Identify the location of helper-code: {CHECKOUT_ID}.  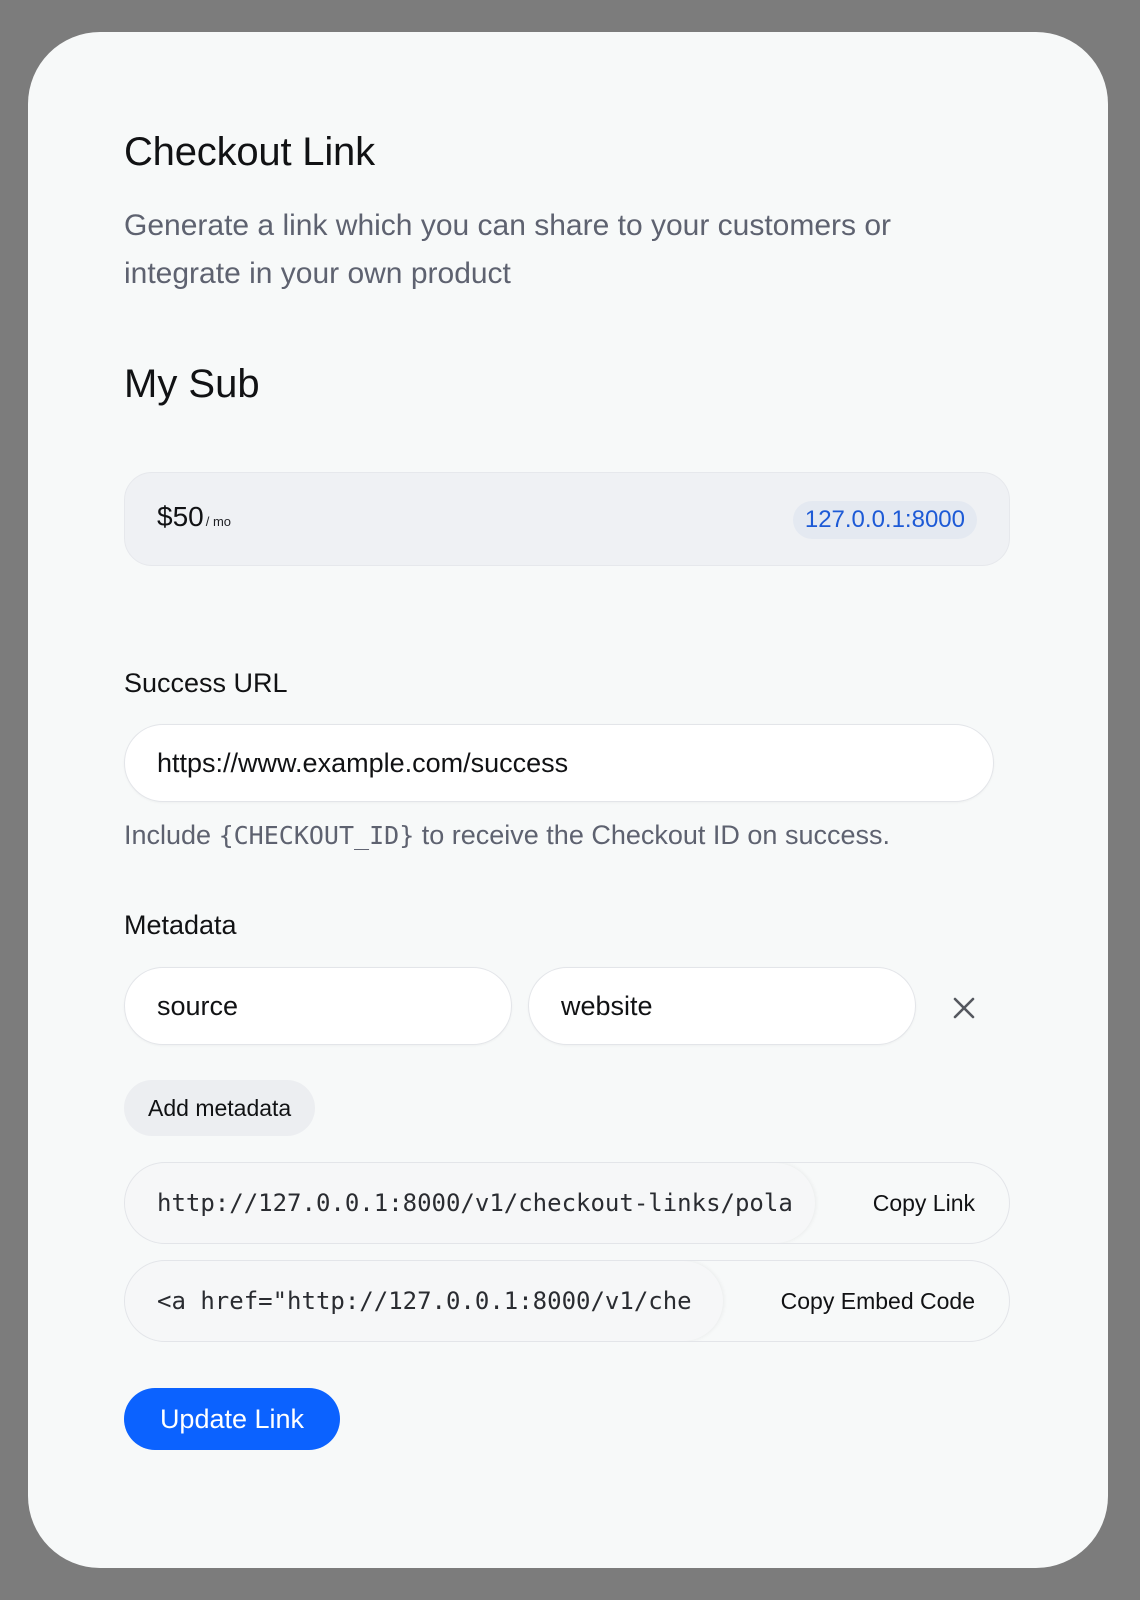
(316, 835).